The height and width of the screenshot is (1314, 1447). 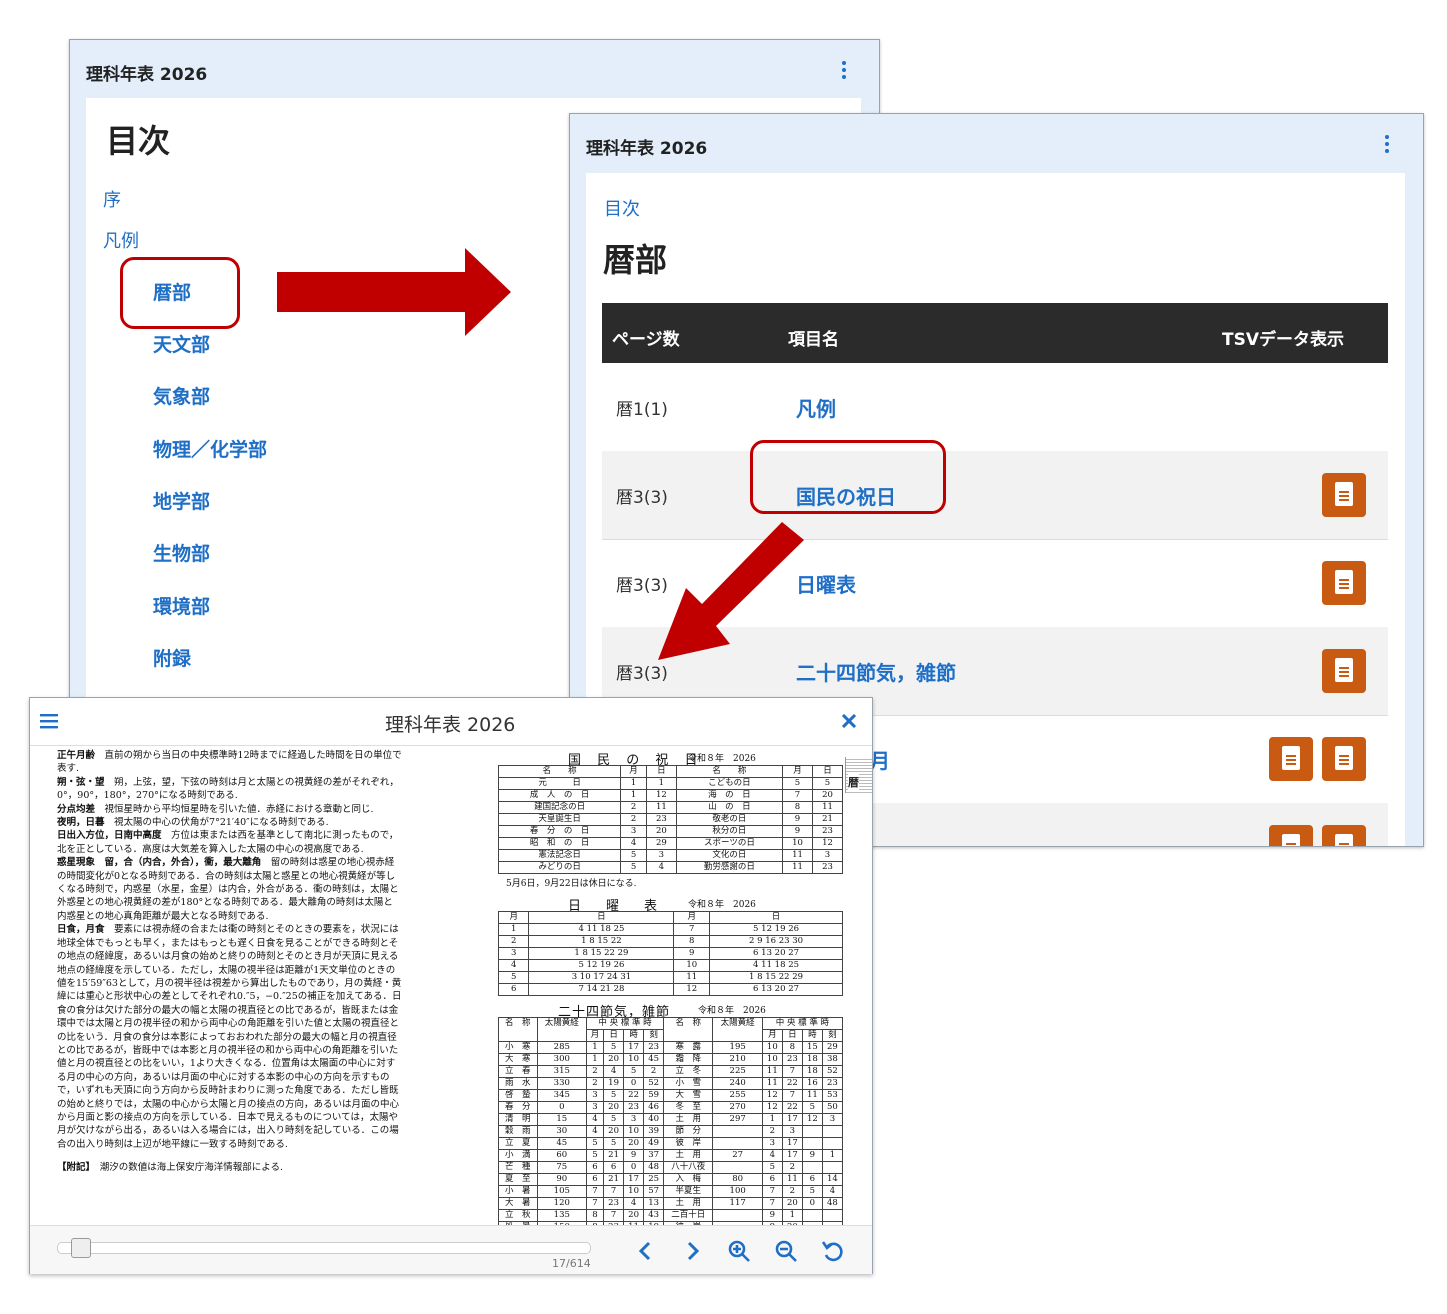 What do you see at coordinates (797, 867) in the screenshot?
I see `table-cell: 11` at bounding box center [797, 867].